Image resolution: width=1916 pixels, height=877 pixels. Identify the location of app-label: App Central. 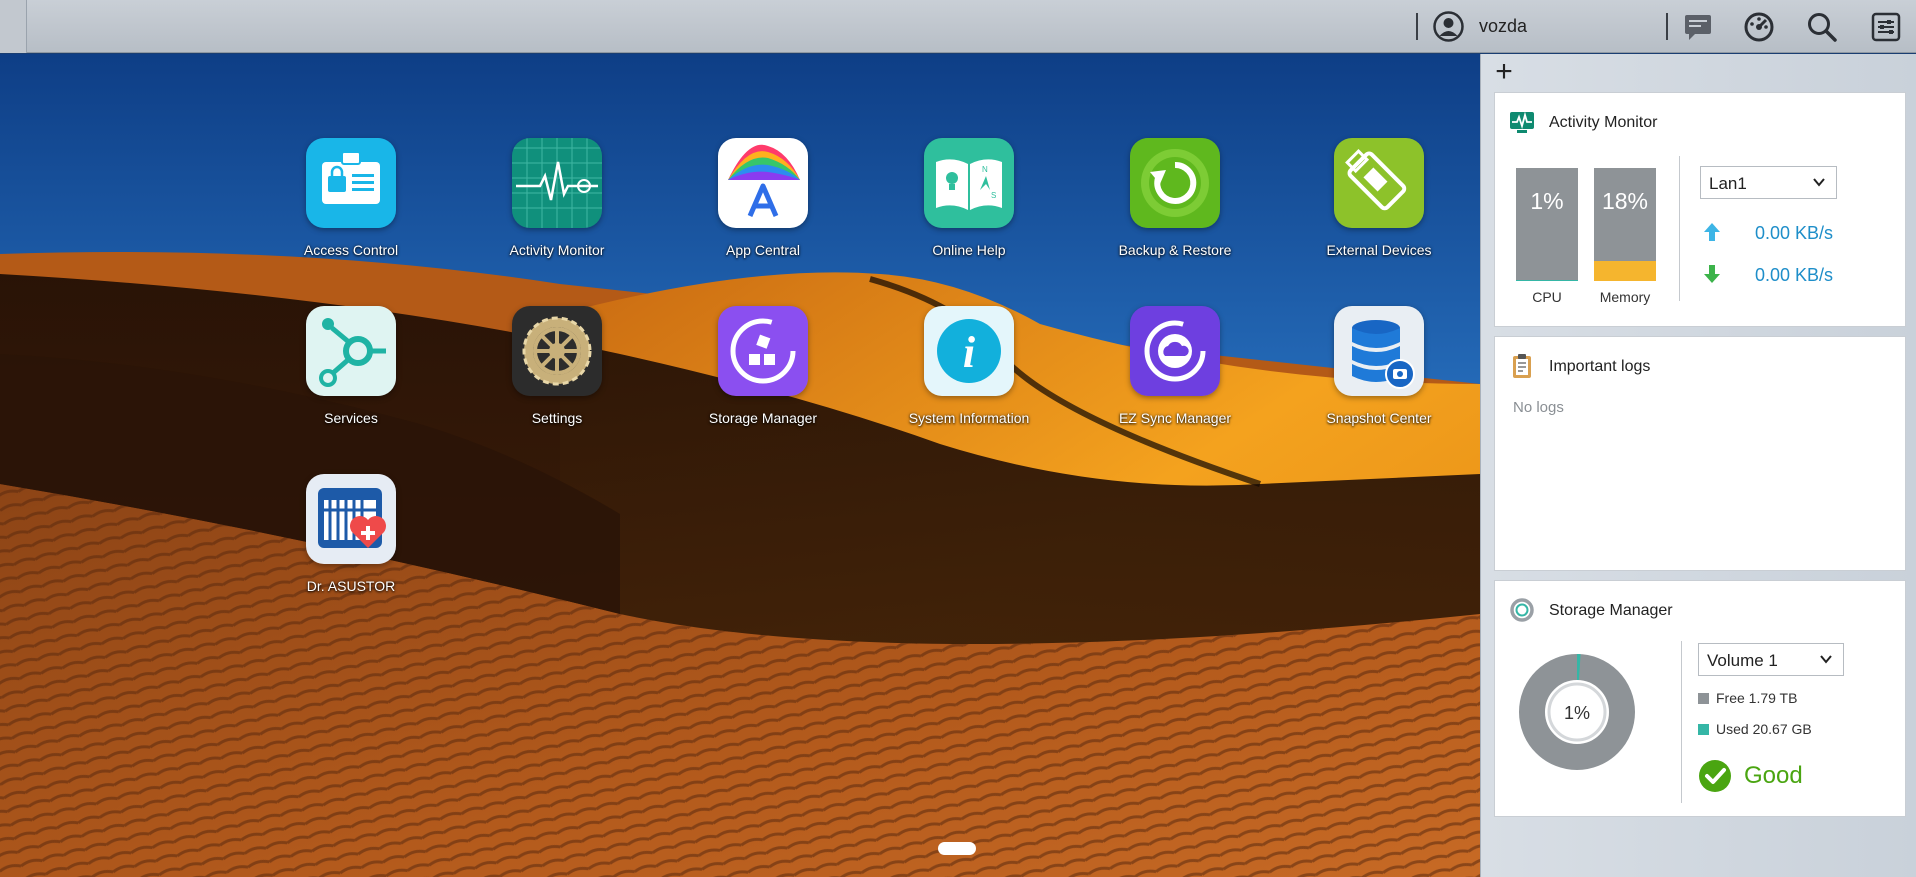
(763, 250).